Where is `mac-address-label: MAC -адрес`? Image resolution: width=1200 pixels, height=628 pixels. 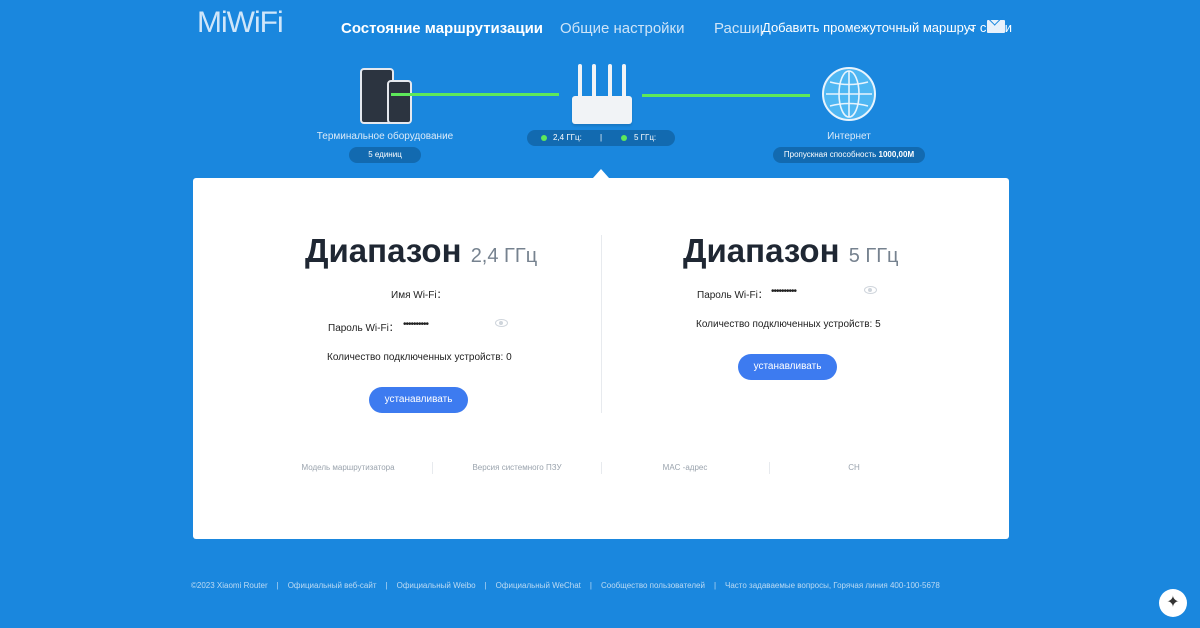
mac-address-label: MAC -адрес is located at coordinates (685, 467).